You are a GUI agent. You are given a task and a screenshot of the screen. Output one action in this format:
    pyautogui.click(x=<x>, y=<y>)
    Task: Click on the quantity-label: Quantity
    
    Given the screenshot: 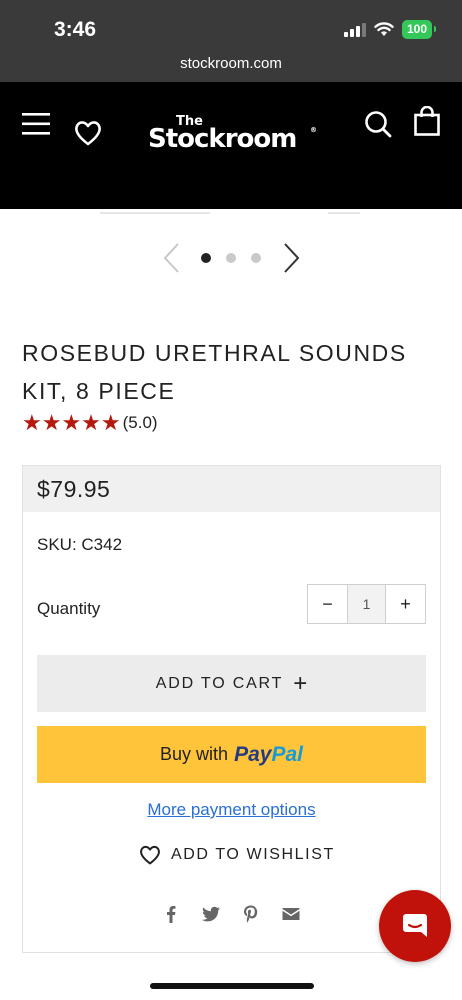 What is the action you would take?
    pyautogui.click(x=69, y=608)
    